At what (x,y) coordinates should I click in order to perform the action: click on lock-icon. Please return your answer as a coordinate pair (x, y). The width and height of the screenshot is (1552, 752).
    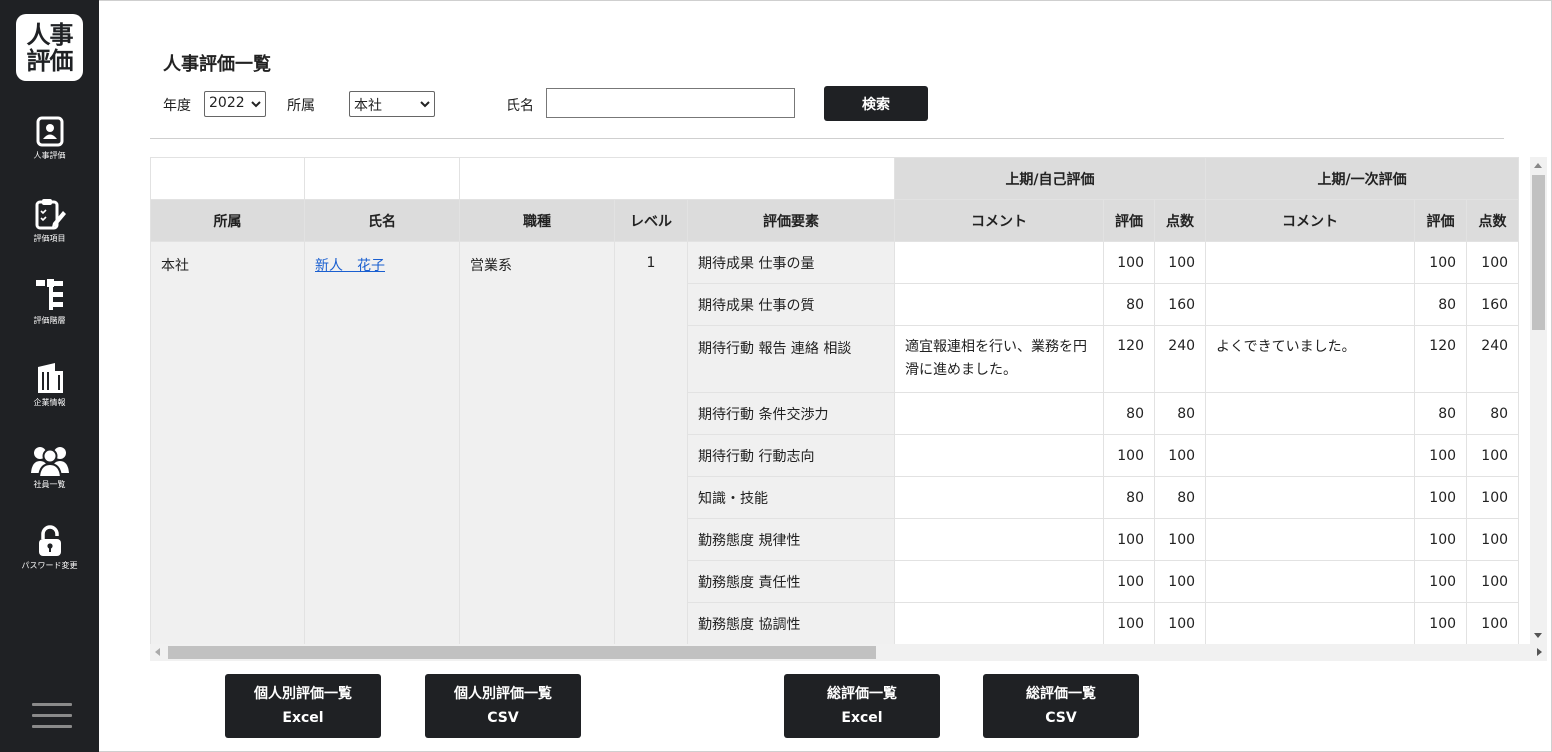
    Looking at the image, I should click on (49, 540).